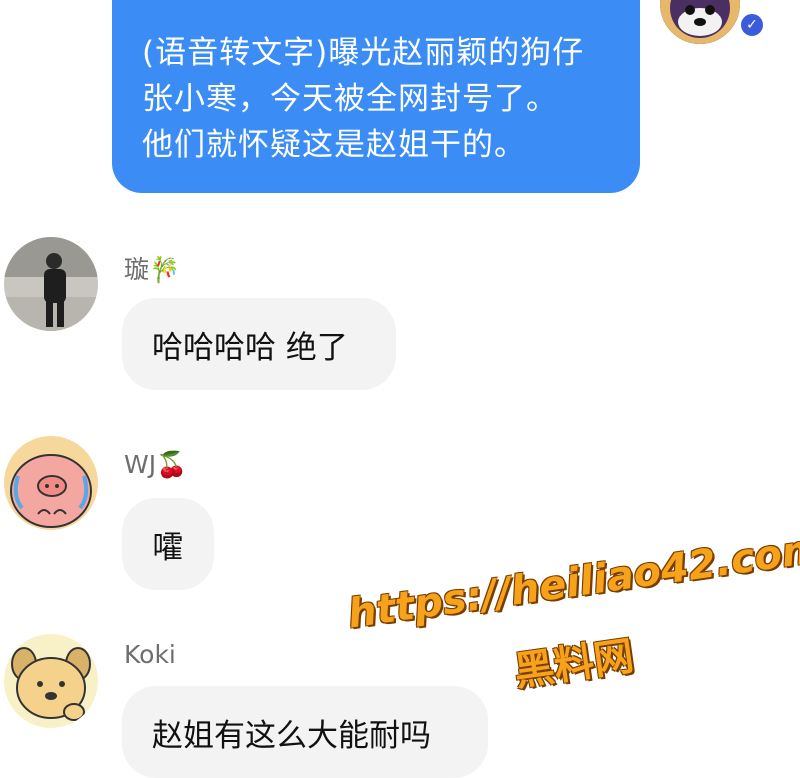 The height and width of the screenshot is (778, 800). What do you see at coordinates (165, 269) in the screenshot?
I see `username-emoji: 🎋` at bounding box center [165, 269].